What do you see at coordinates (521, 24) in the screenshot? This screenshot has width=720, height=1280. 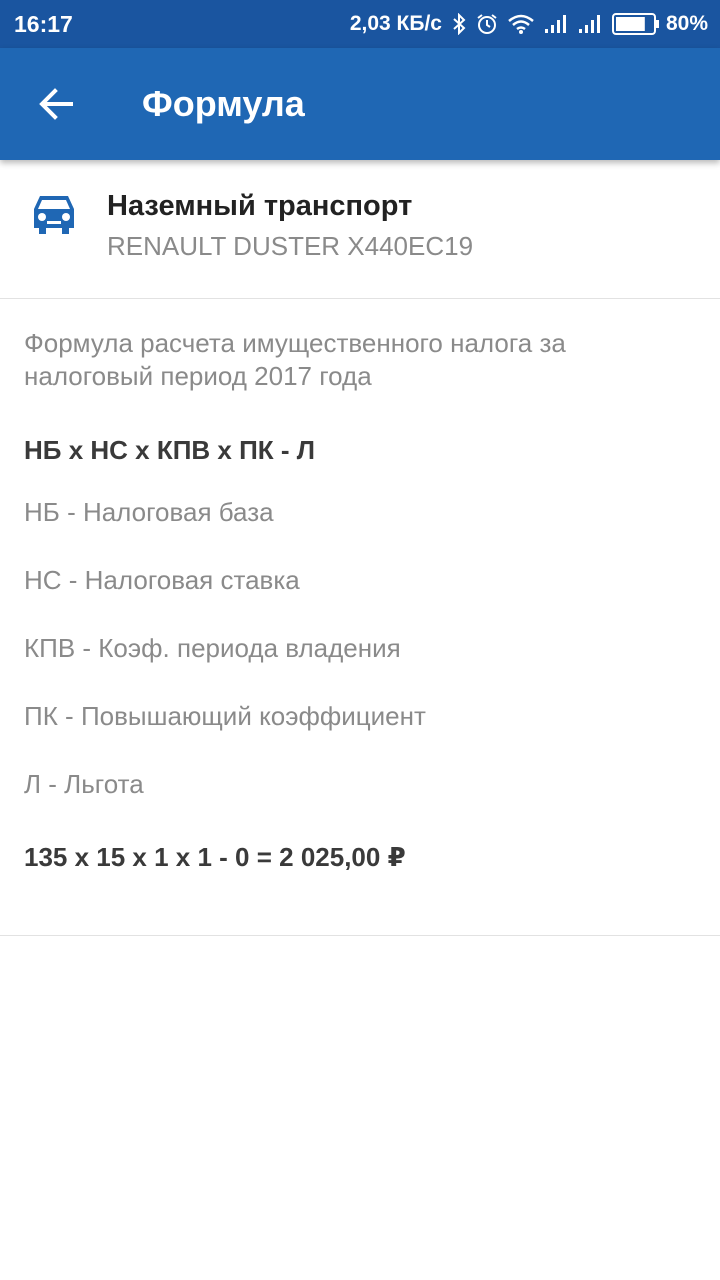 I see `wifi-icon` at bounding box center [521, 24].